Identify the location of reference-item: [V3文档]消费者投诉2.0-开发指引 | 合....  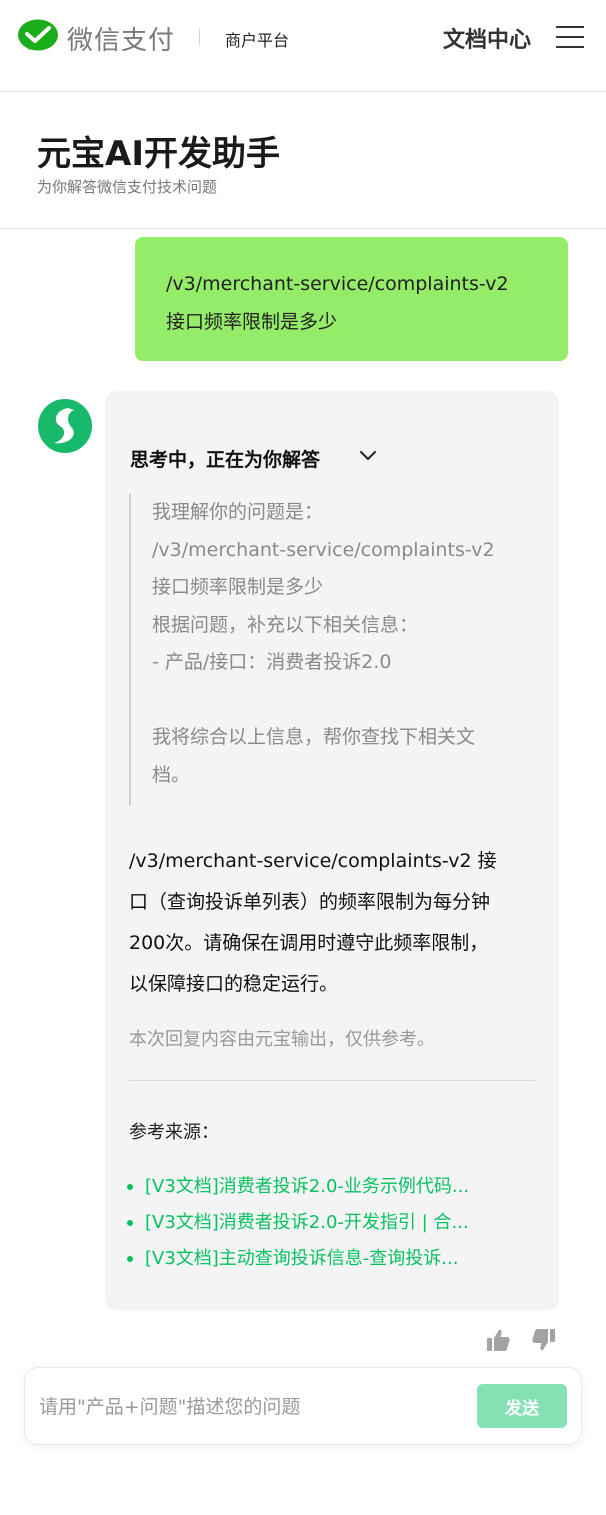
(332, 1223).